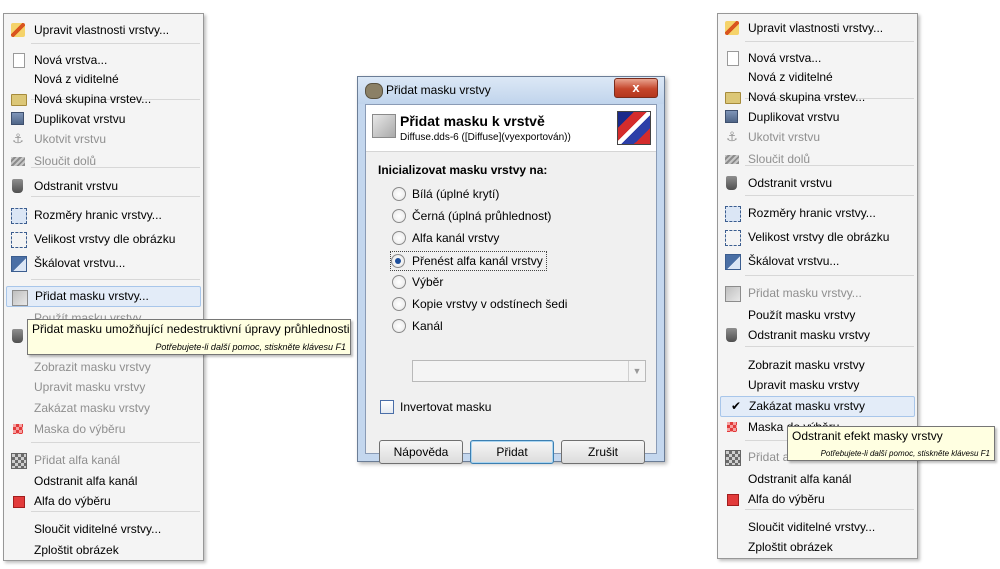 The height and width of the screenshot is (569, 1000). Describe the element at coordinates (529, 371) in the screenshot. I see `channel-combo: ▼` at that location.